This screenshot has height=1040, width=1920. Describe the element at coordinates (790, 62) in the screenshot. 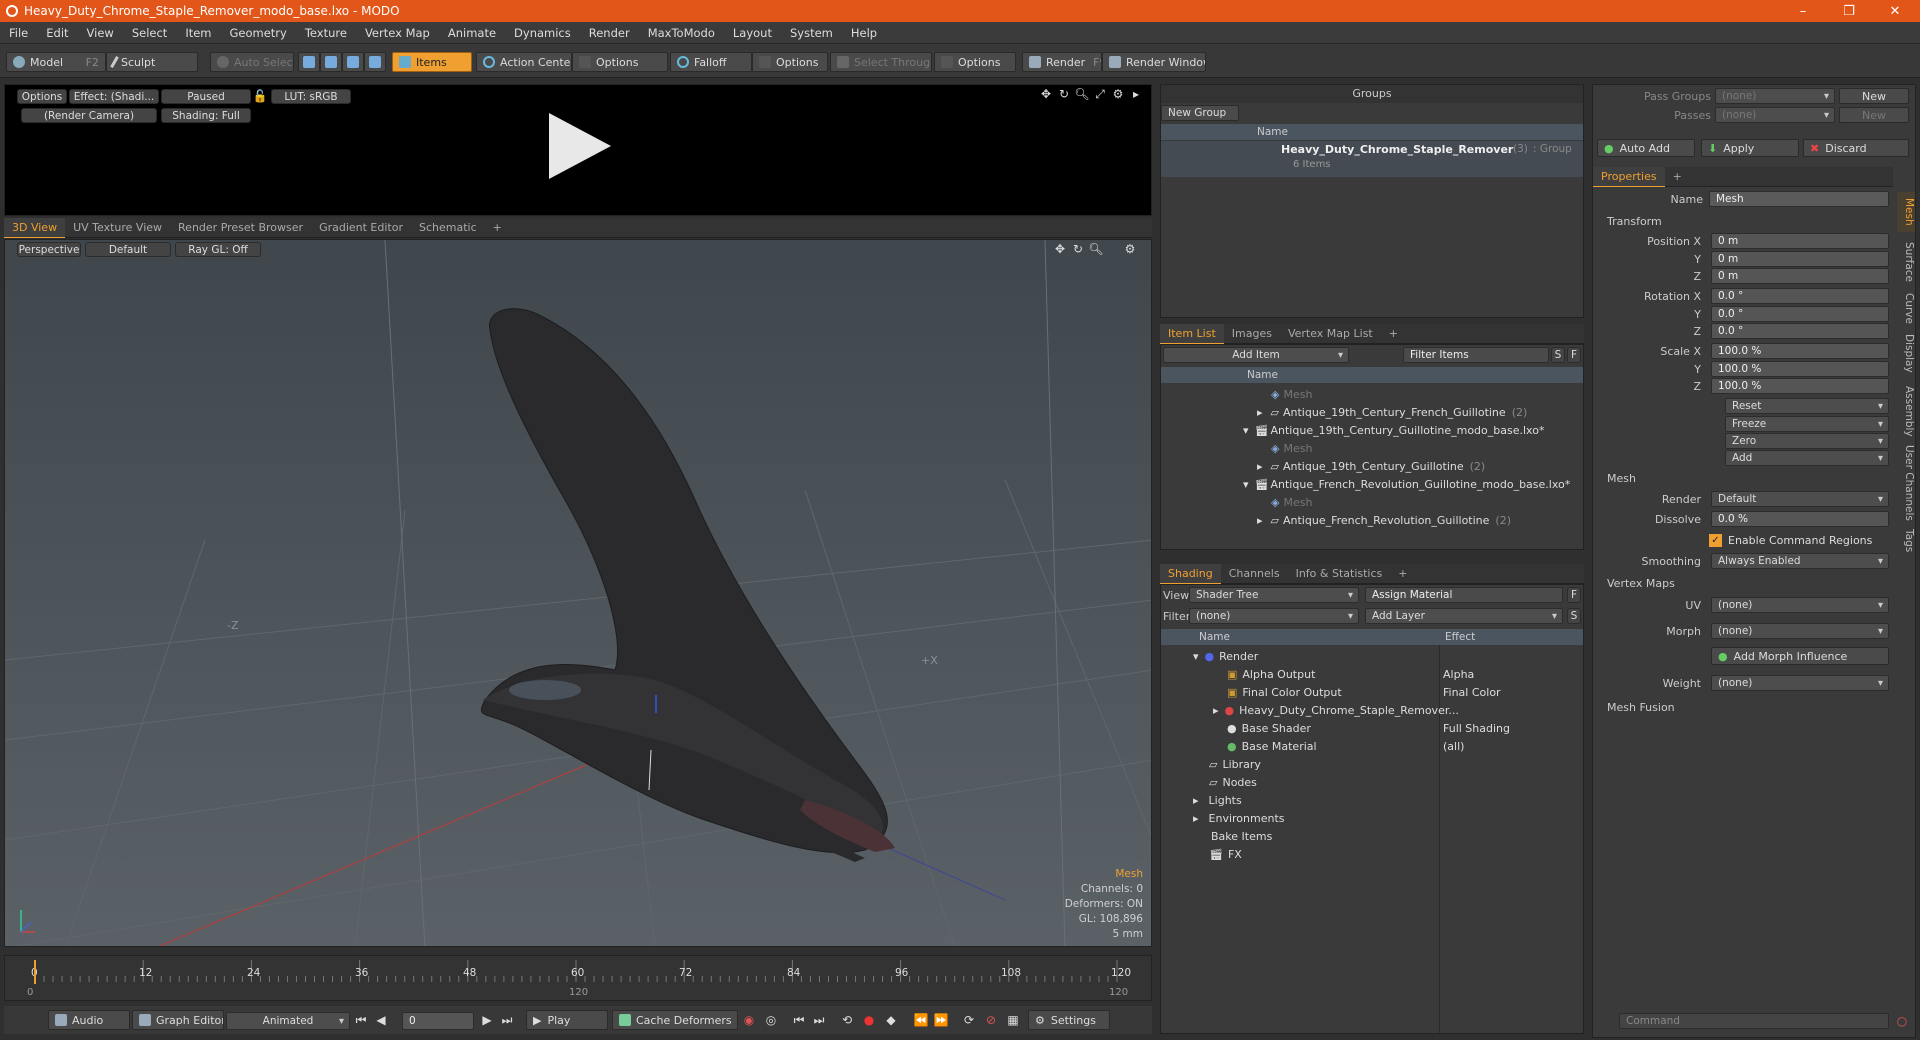

I see `falloff-options-button: Options` at that location.